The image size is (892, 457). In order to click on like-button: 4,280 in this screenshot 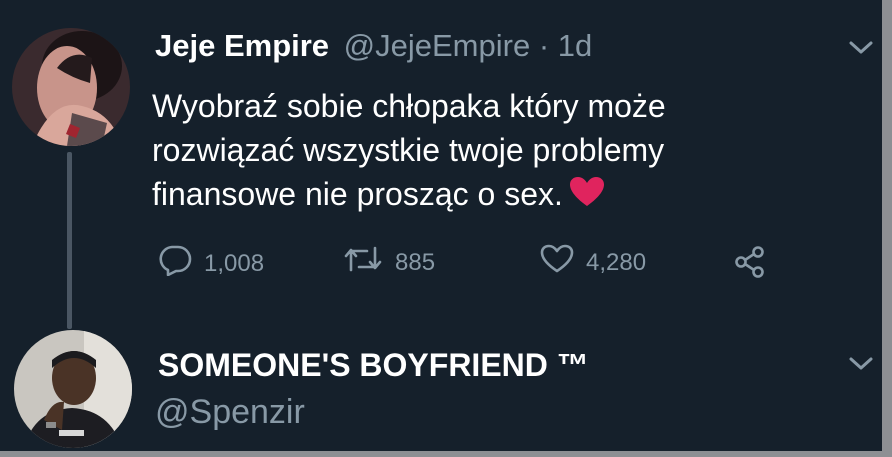, I will do `click(593, 262)`.